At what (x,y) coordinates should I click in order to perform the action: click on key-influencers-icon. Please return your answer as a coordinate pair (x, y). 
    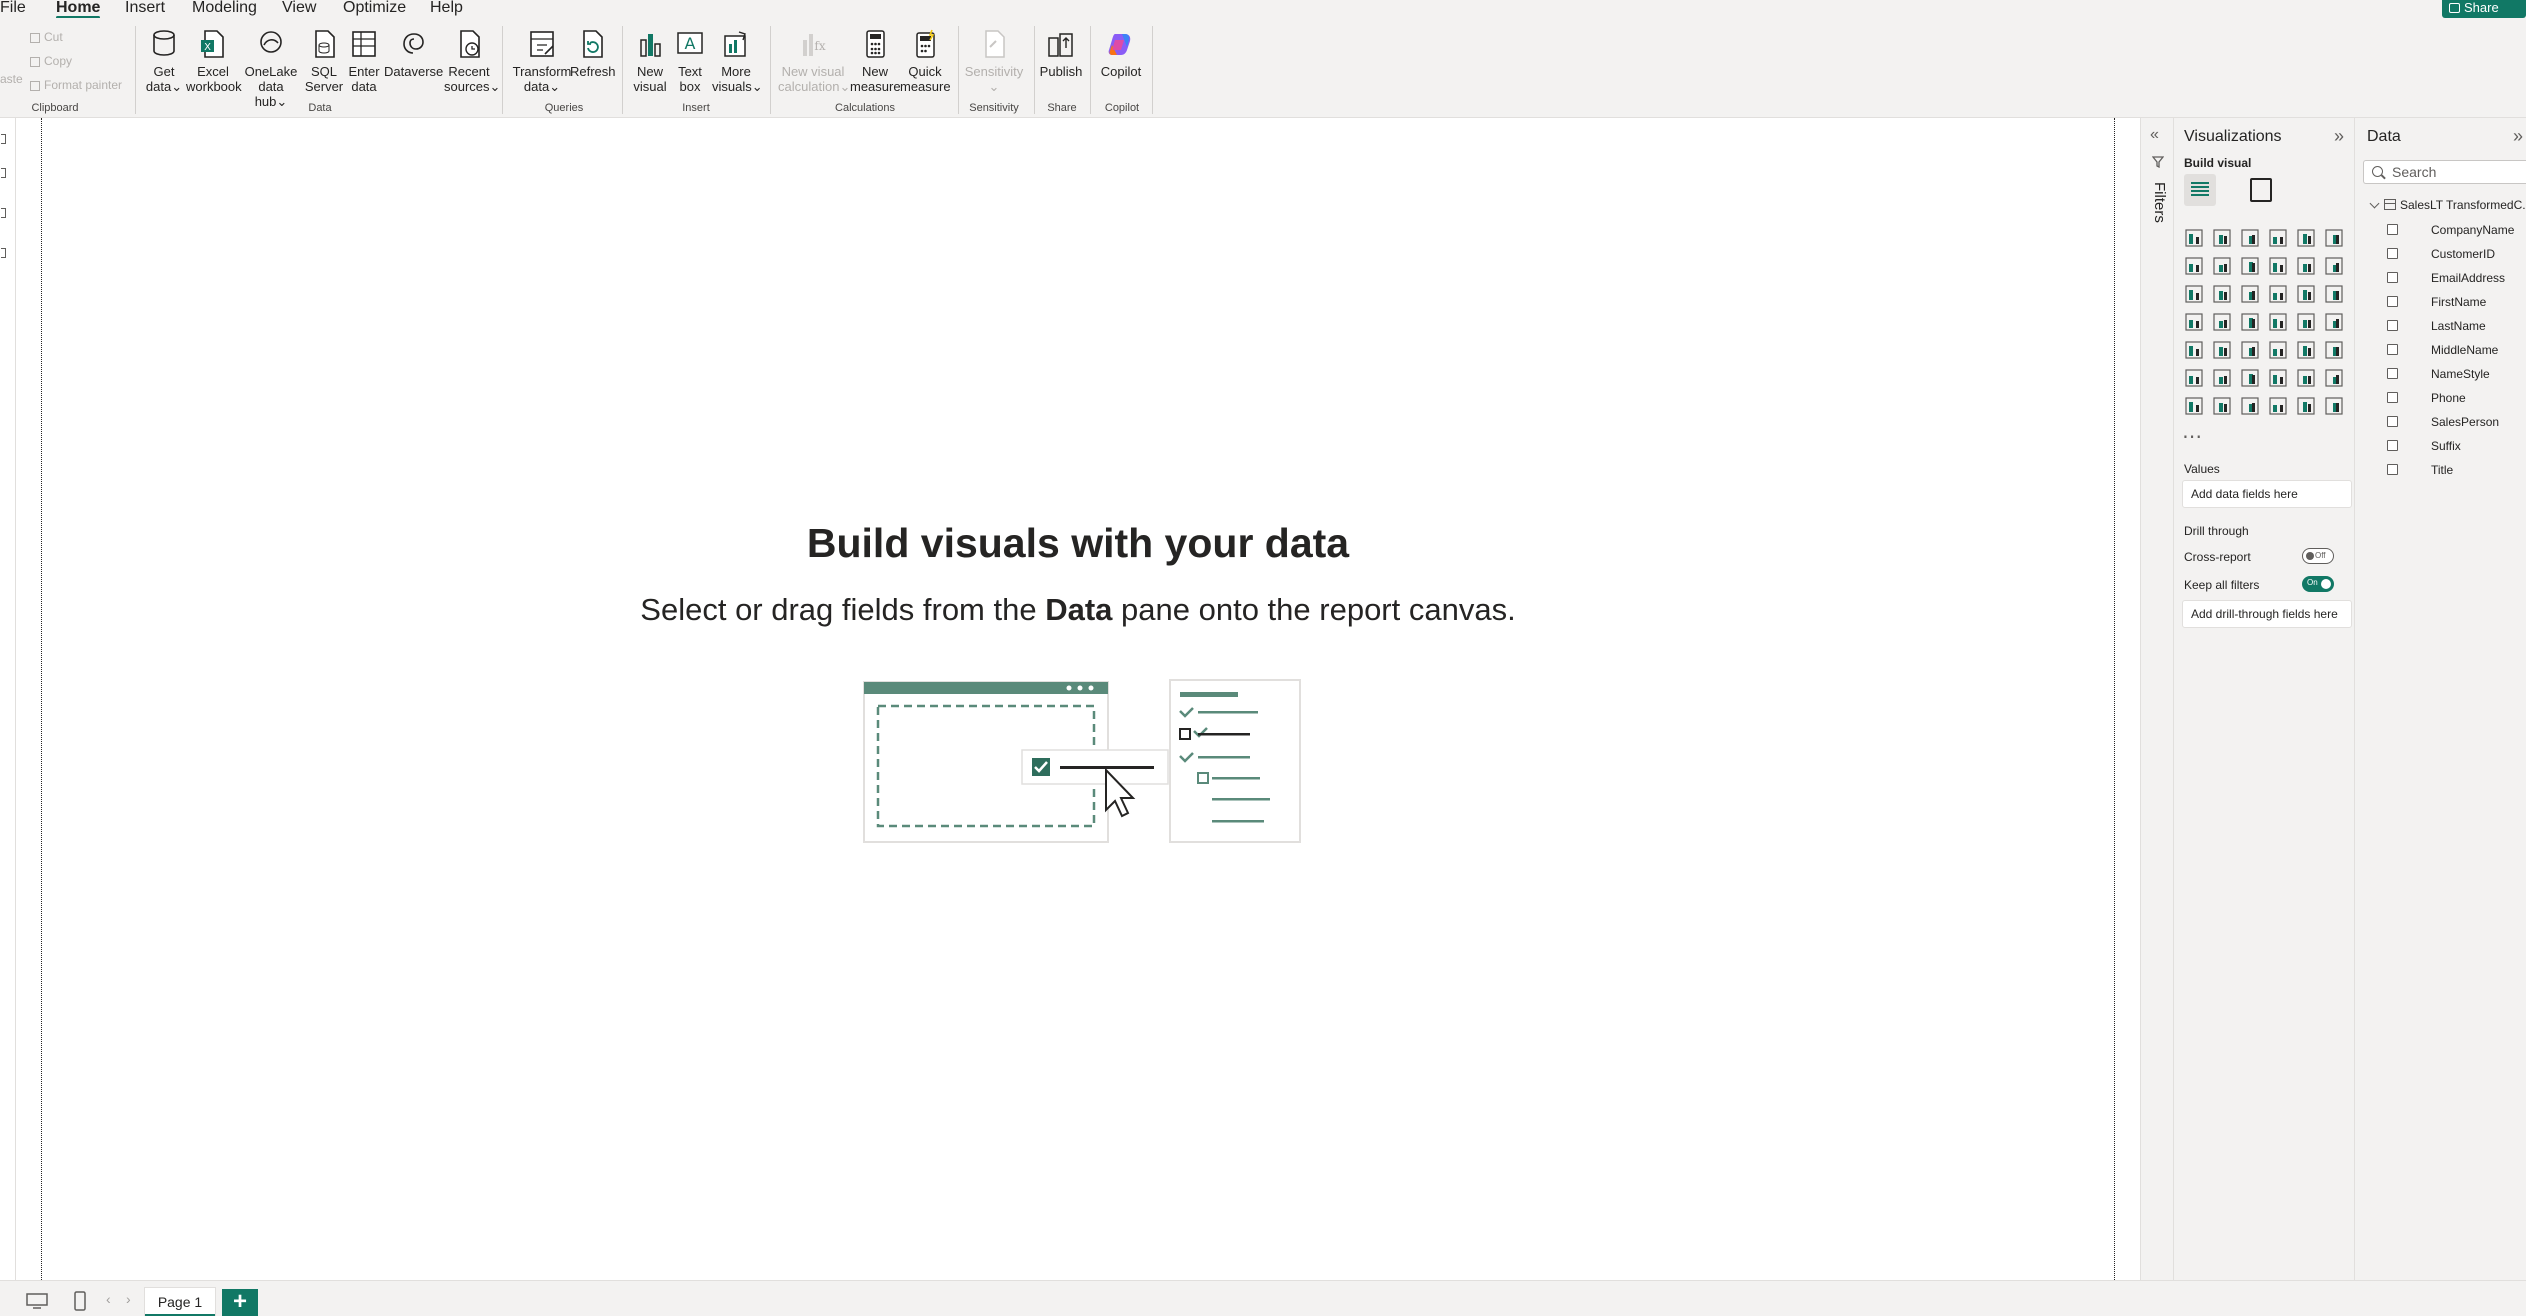
    Looking at the image, I should click on (2222, 378).